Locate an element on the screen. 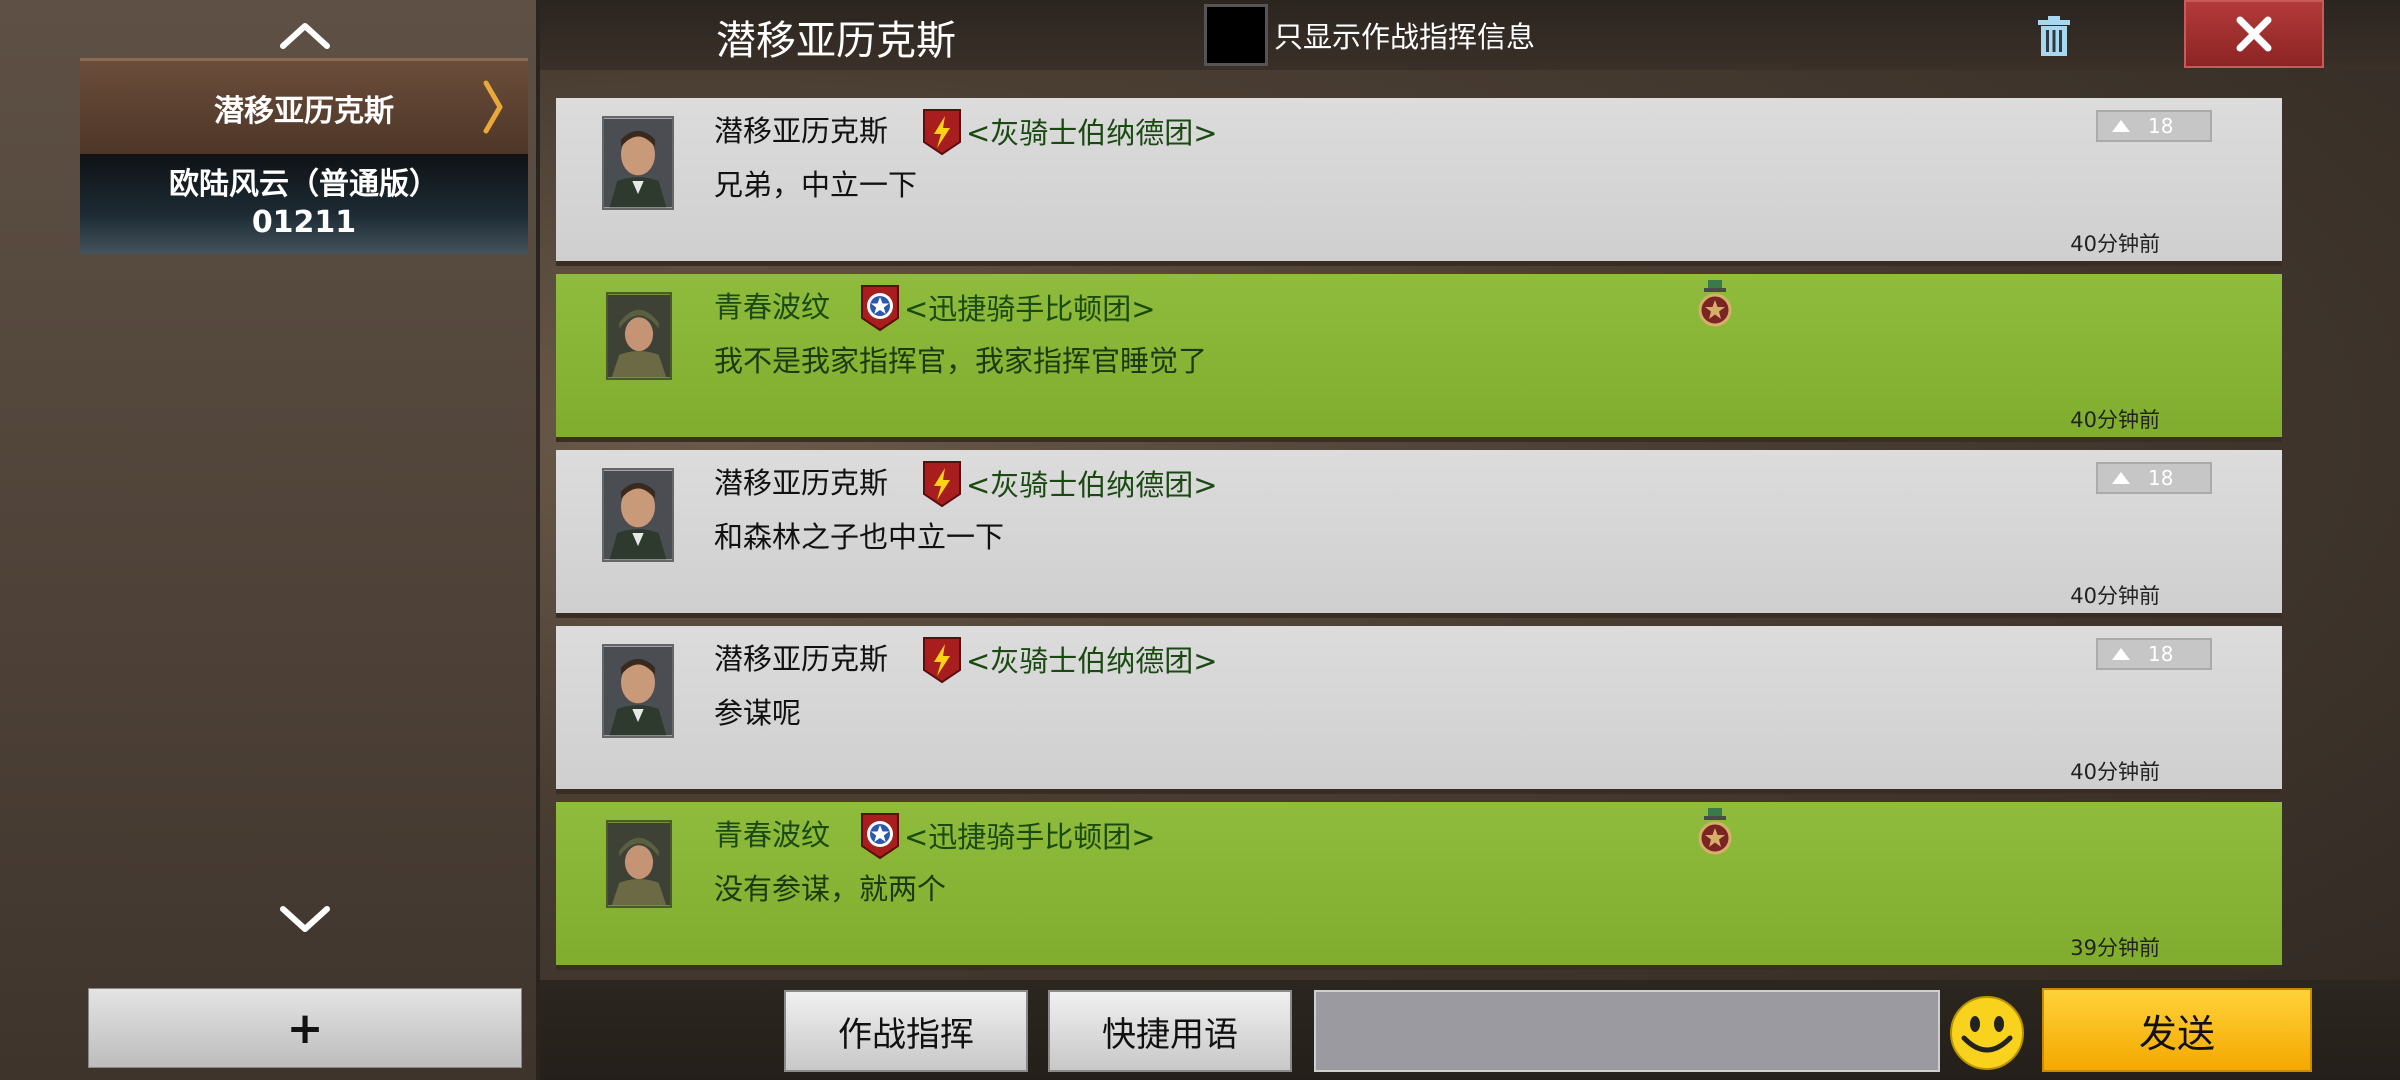 Image resolution: width=2400 pixels, height=1080 pixels. message-text: 和森林之子也中立一下 is located at coordinates (859, 537).